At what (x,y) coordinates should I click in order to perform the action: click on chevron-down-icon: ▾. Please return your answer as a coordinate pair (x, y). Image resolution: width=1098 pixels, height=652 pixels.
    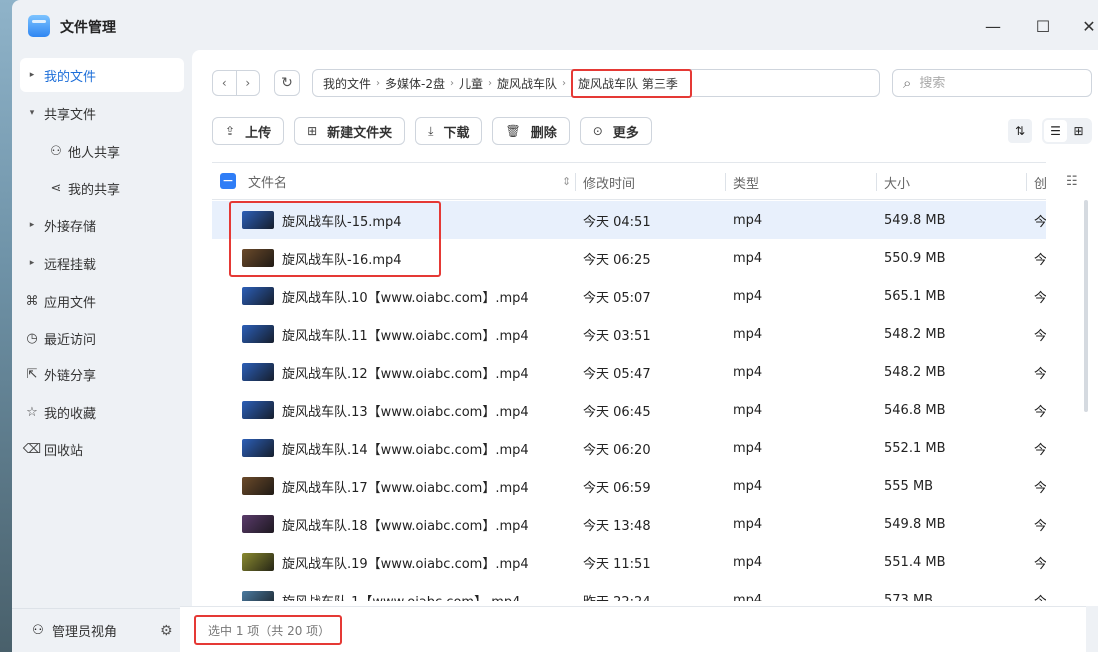
    Looking at the image, I should click on (32, 113).